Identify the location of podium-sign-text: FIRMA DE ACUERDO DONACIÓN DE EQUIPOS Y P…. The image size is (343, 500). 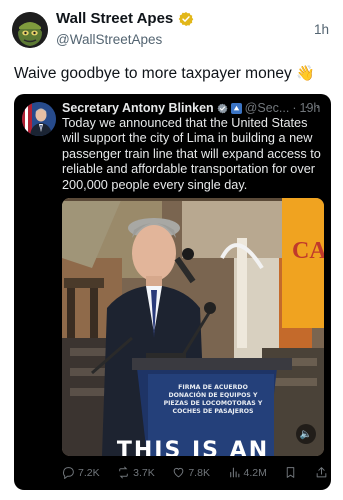
(213, 399).